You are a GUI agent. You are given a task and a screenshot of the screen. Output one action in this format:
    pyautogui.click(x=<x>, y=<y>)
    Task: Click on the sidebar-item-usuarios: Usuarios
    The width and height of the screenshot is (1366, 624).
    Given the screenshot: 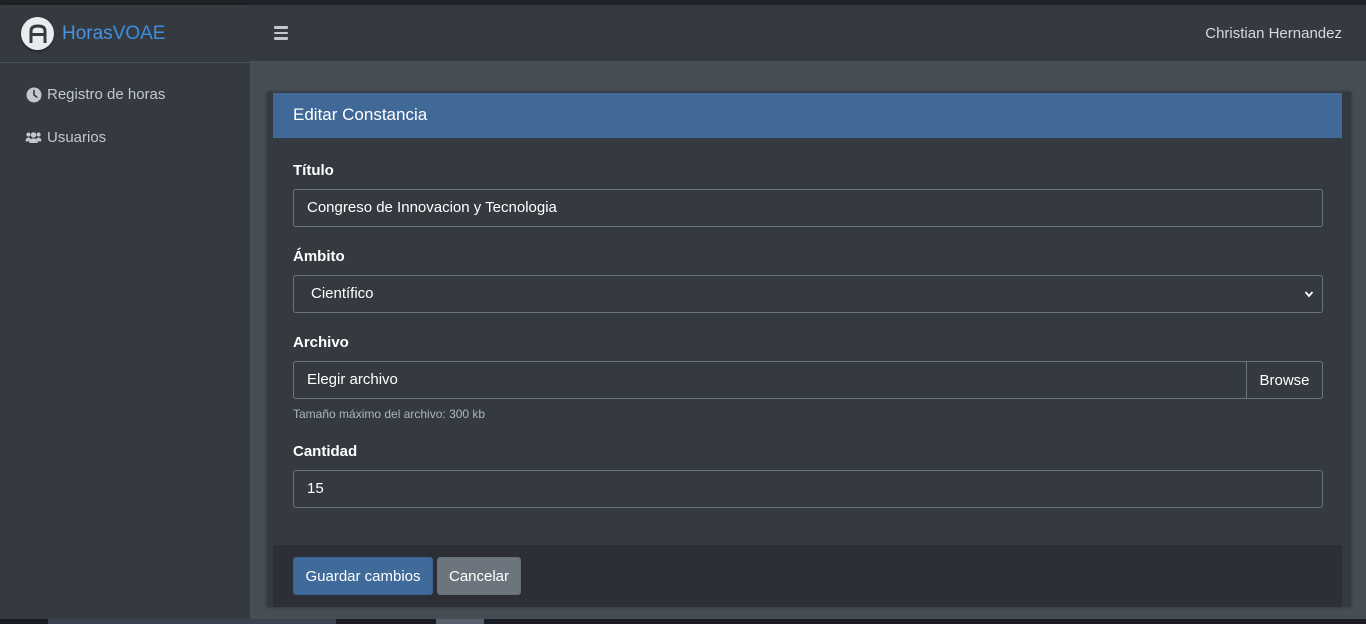 What is the action you would take?
    pyautogui.click(x=125, y=137)
    